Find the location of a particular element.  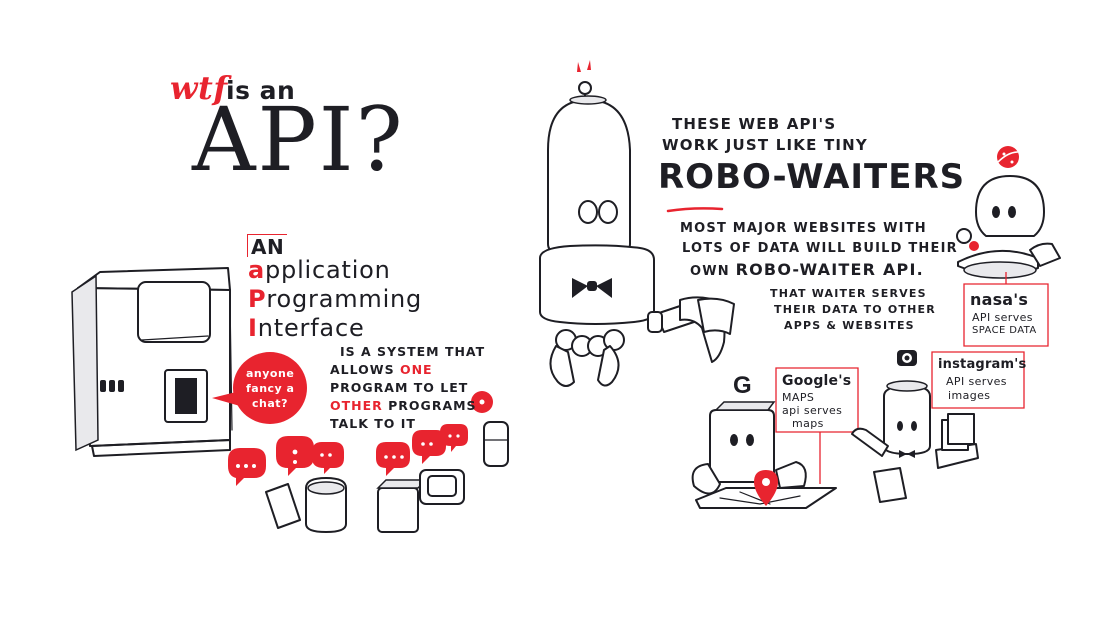

acronym-rest: nterface is located at coordinates (311, 328).